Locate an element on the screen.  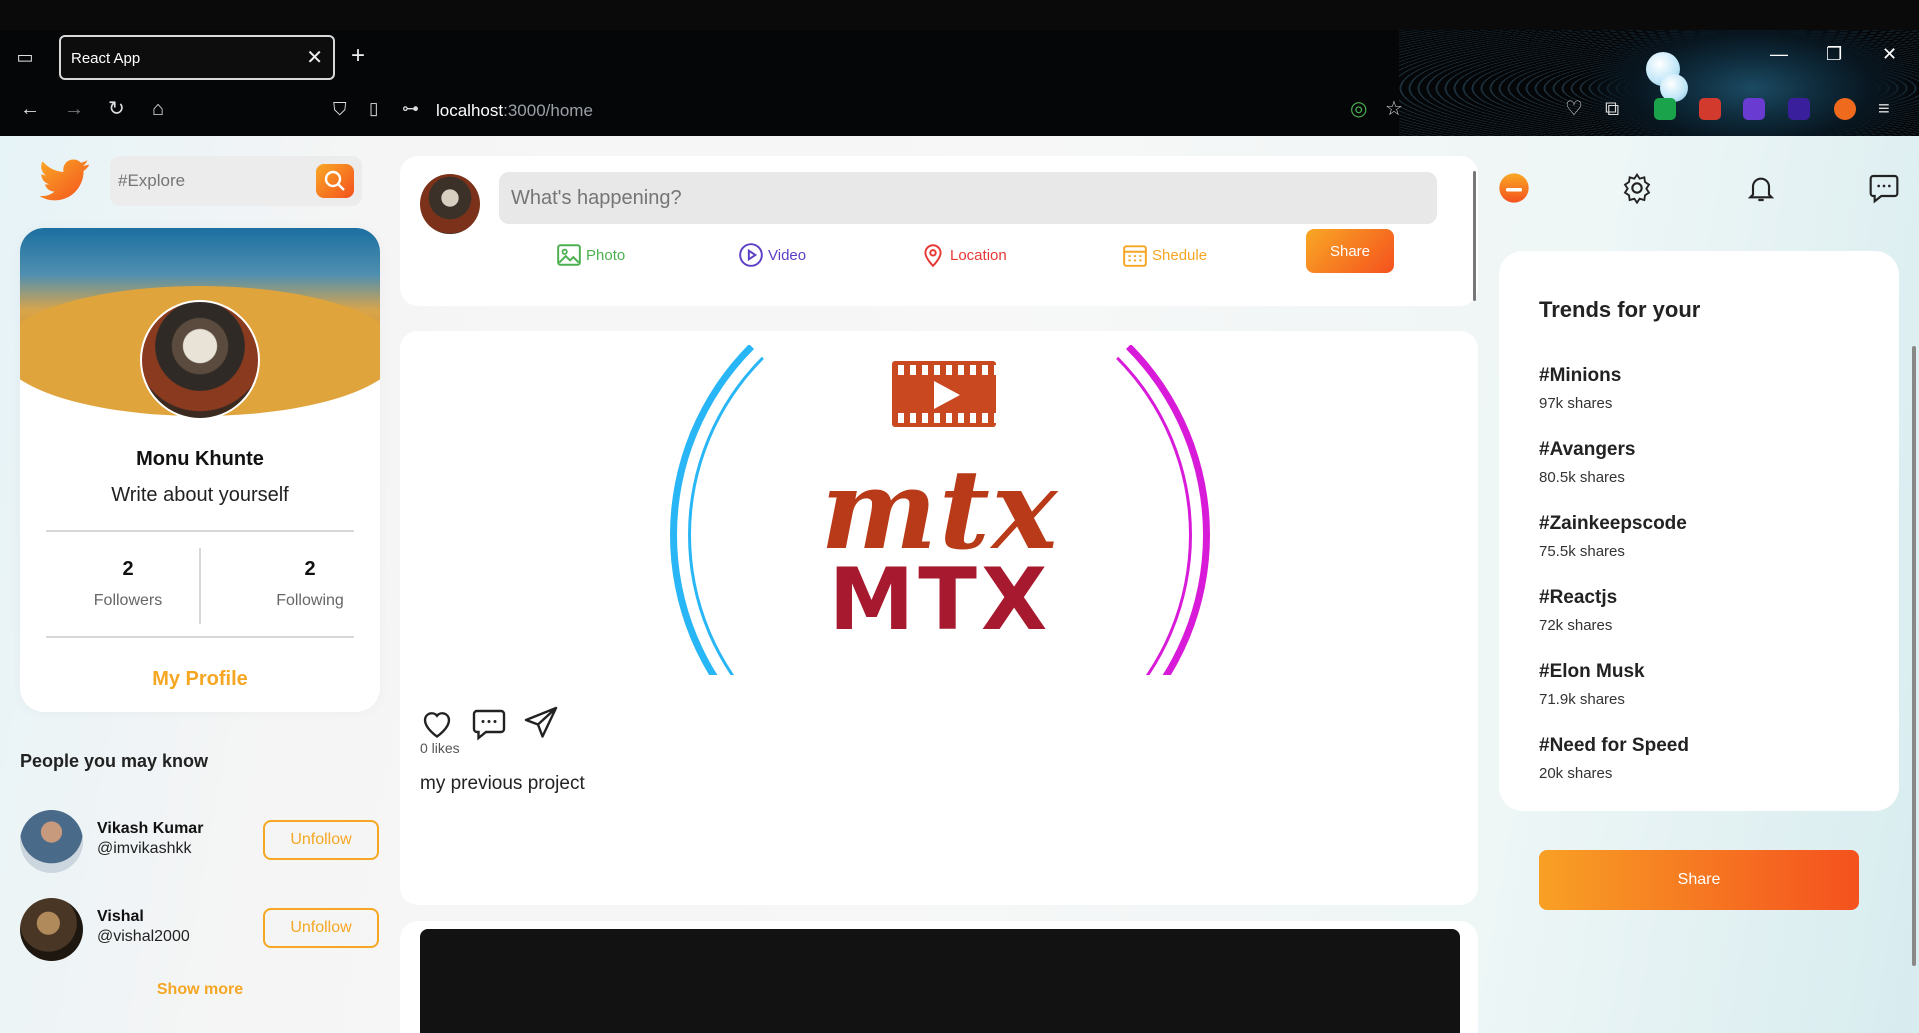
page-scrollbar is located at coordinates (1914, 656).